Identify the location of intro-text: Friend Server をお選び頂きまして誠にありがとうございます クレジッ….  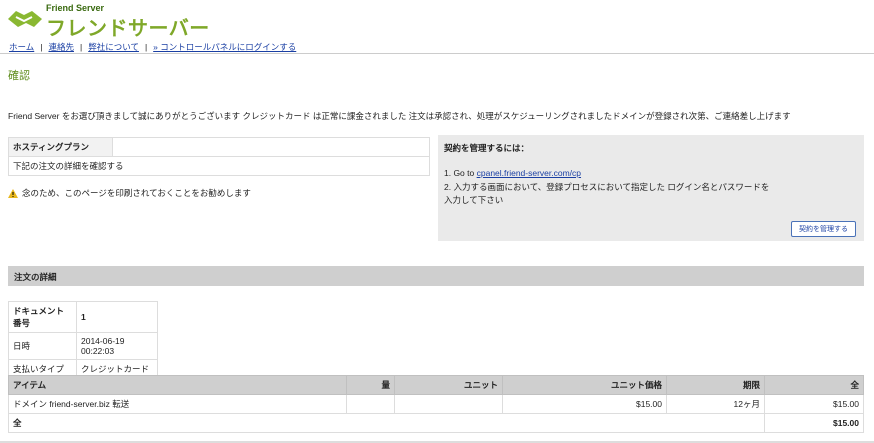
(399, 116).